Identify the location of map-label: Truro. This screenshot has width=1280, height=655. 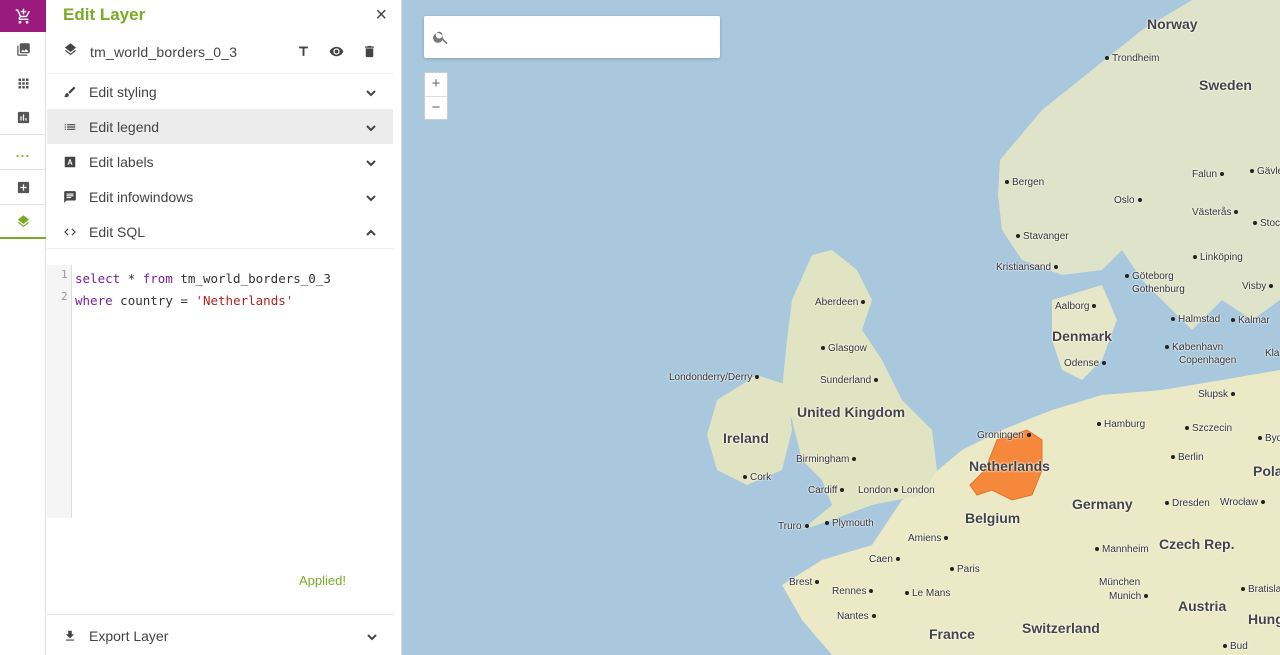
(795, 526).